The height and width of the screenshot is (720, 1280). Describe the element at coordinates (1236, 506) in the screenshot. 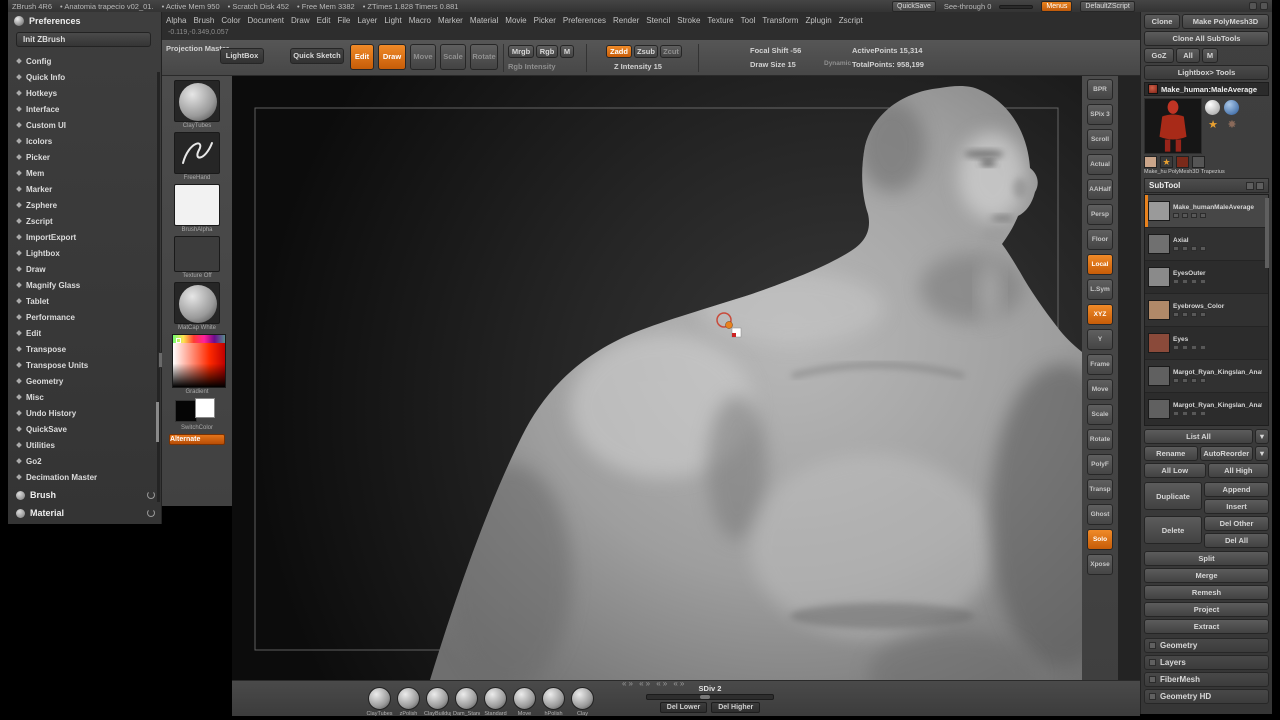

I see `insert-button: Insert` at that location.